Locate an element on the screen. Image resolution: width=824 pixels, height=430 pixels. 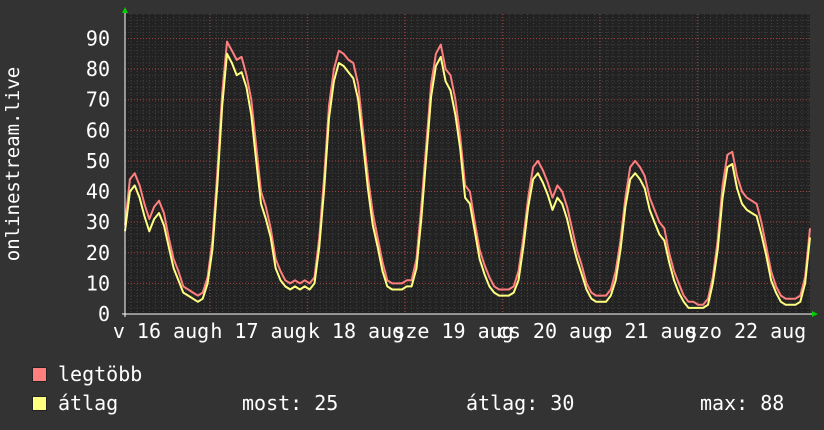
x-tick-label: h 17 aug is located at coordinates (258, 331).